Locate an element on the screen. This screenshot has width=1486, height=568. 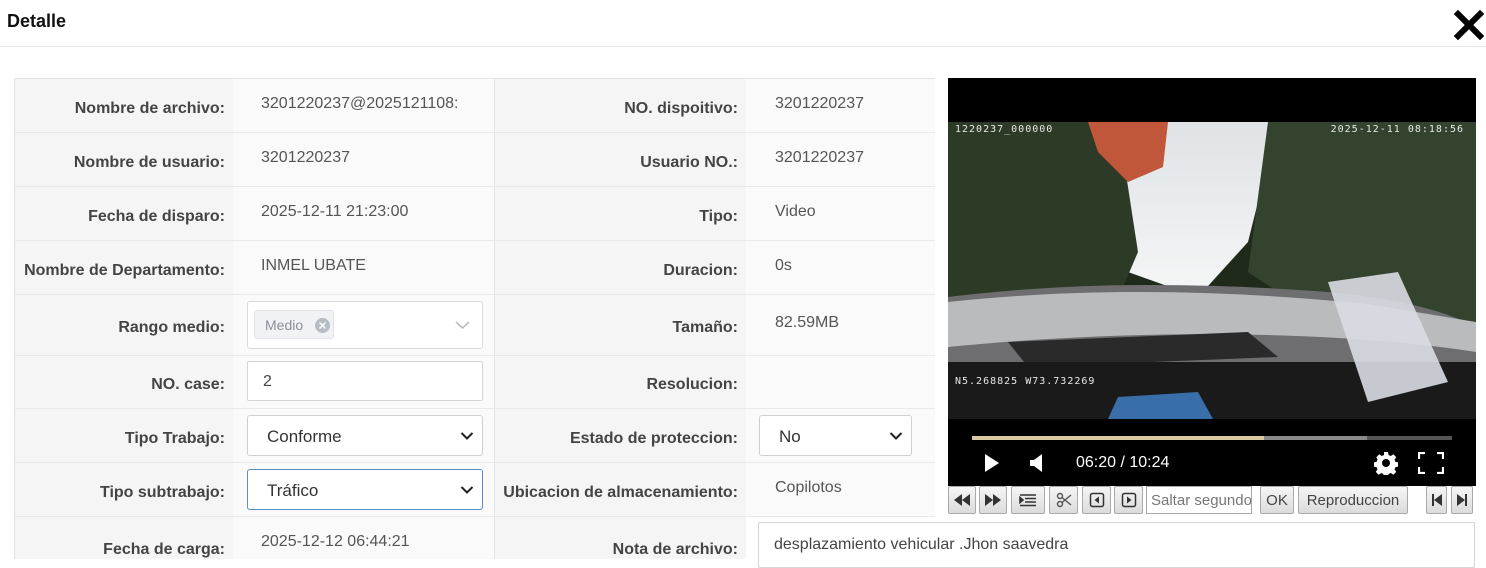
scissors-icon is located at coordinates (1063, 500).